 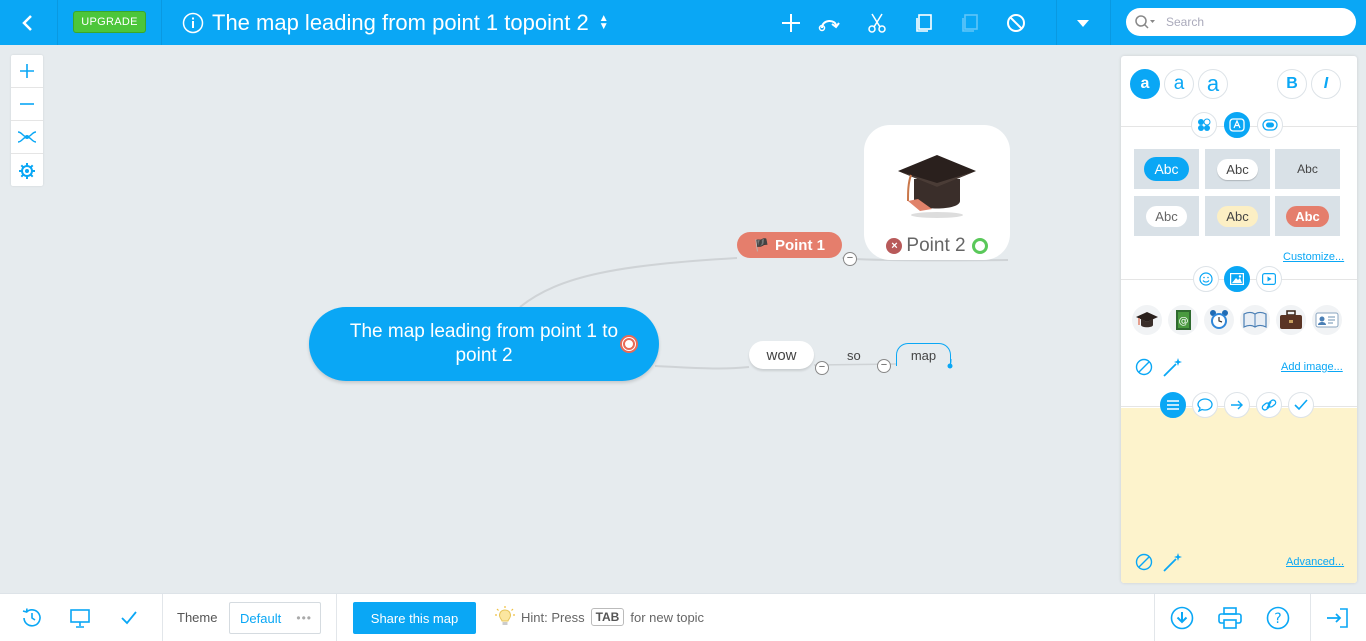 I want to click on magic-notes-button, so click(x=1173, y=564).